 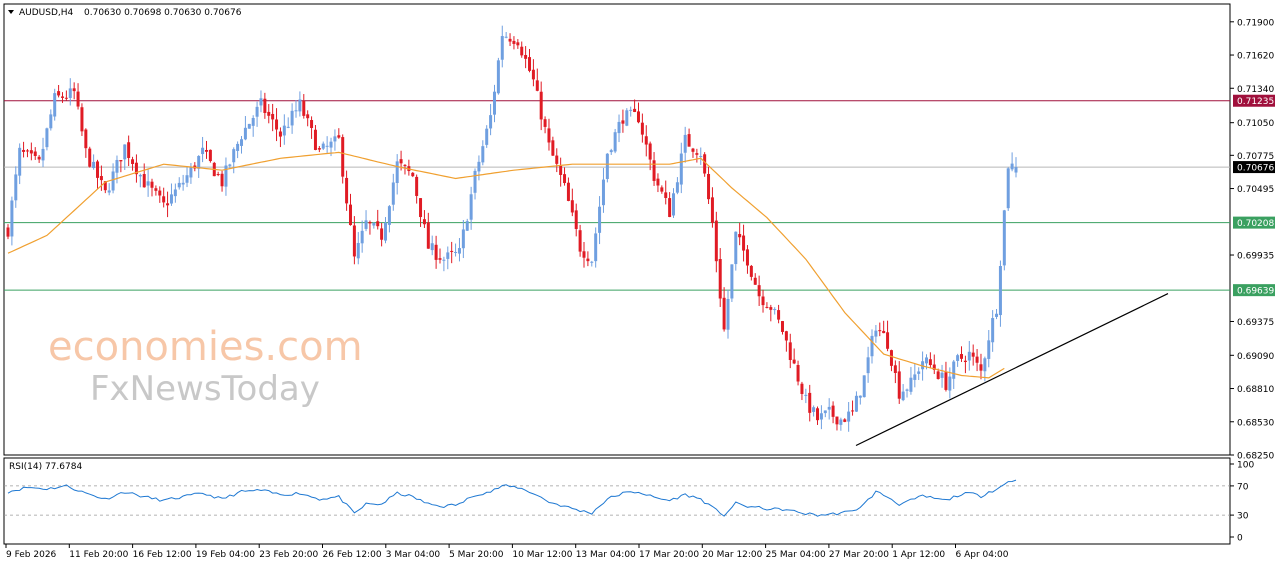 What do you see at coordinates (162, 555) in the screenshot?
I see `time-tick-label: 16 Feb 12:00` at bounding box center [162, 555].